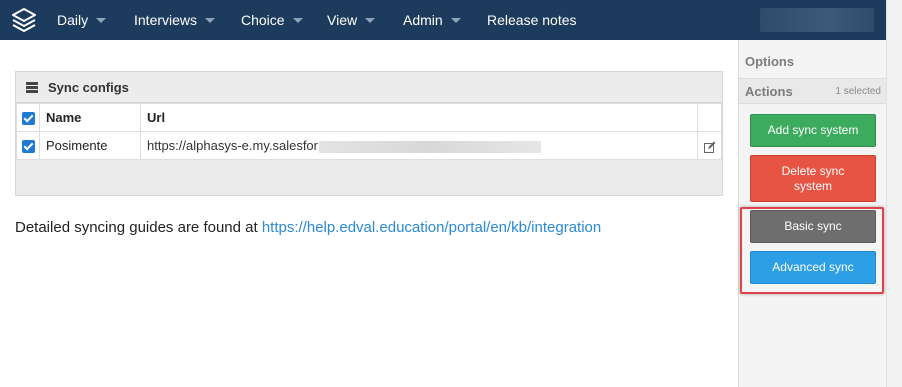 This screenshot has width=902, height=387. Describe the element at coordinates (769, 91) in the screenshot. I see `actions-label: Actions` at that location.